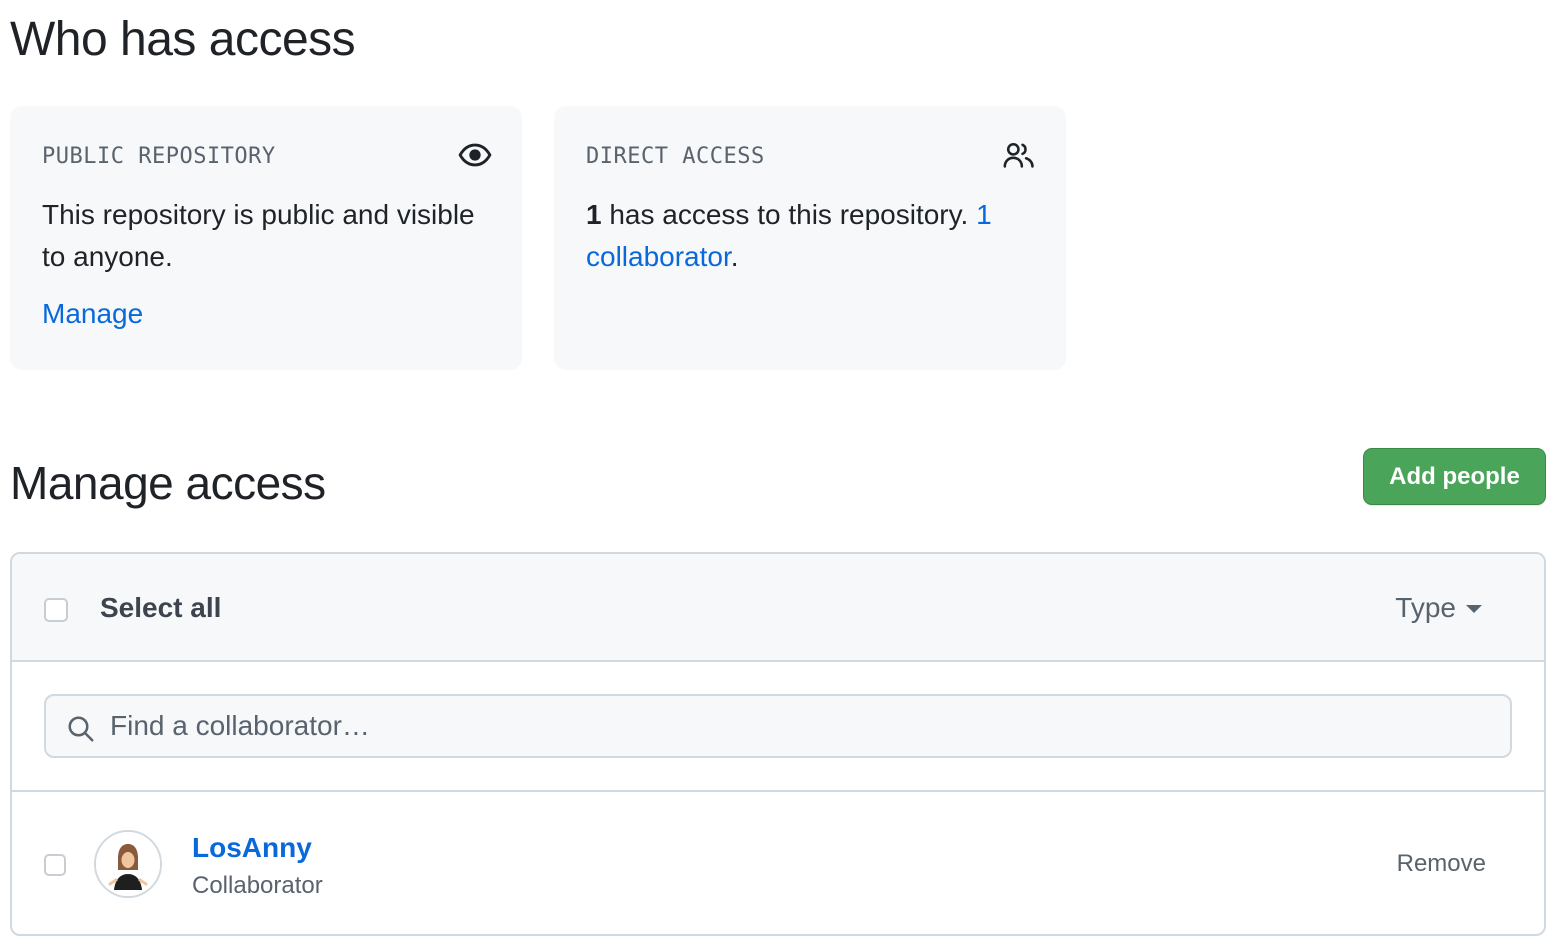 This screenshot has height=950, width=1556. What do you see at coordinates (778, 608) in the screenshot?
I see `table-header: Select all Type` at bounding box center [778, 608].